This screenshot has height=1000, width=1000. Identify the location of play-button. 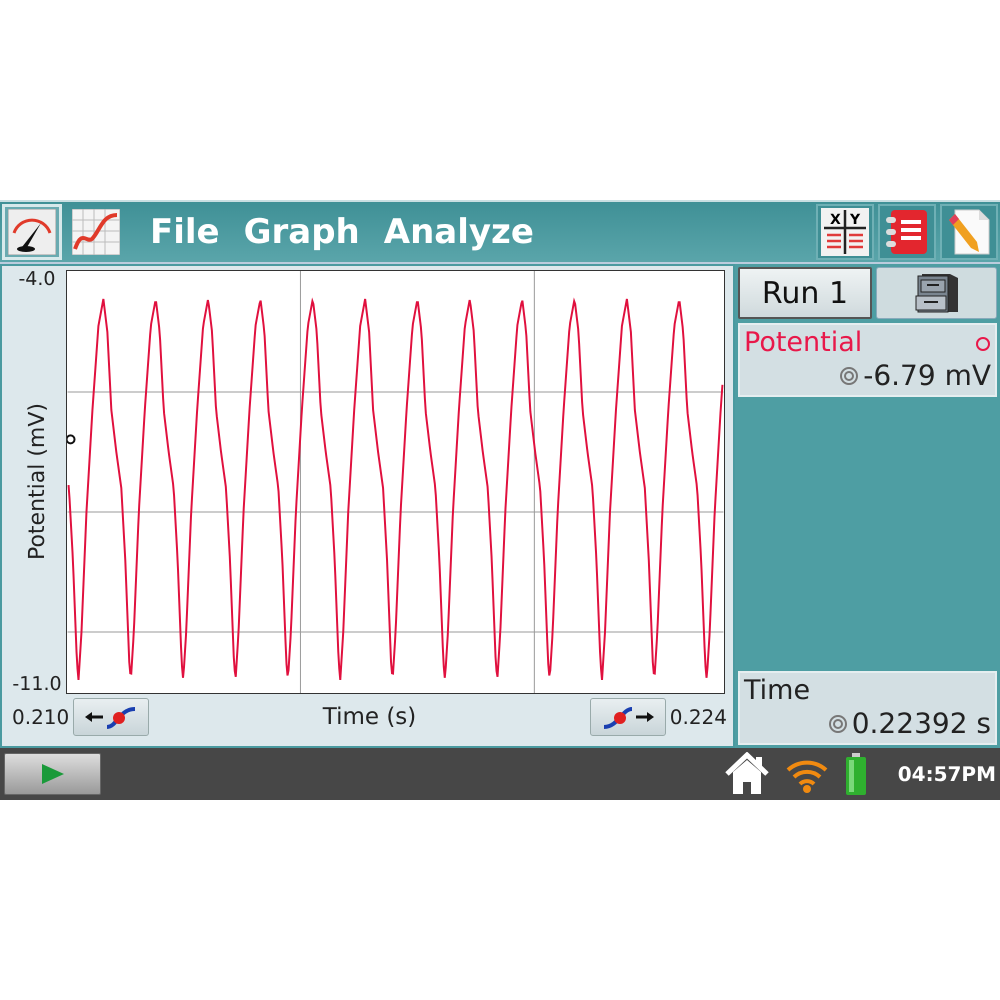
(52, 774).